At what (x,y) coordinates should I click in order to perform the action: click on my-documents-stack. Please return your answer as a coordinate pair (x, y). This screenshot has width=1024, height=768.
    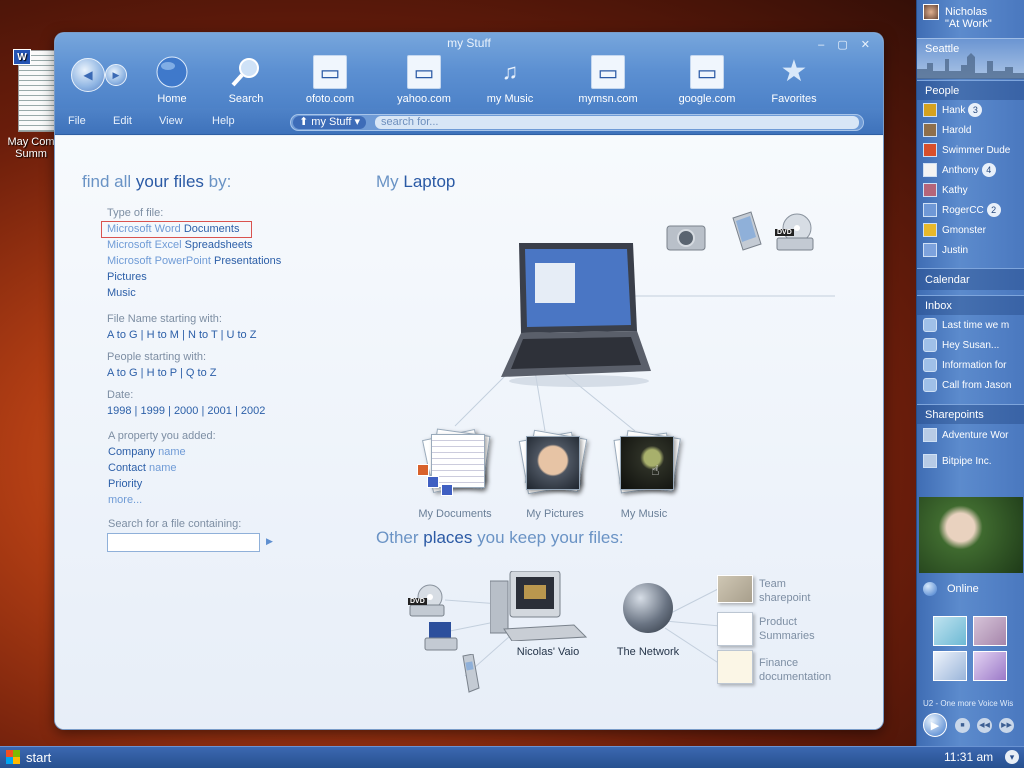
    Looking at the image, I should click on (454, 462).